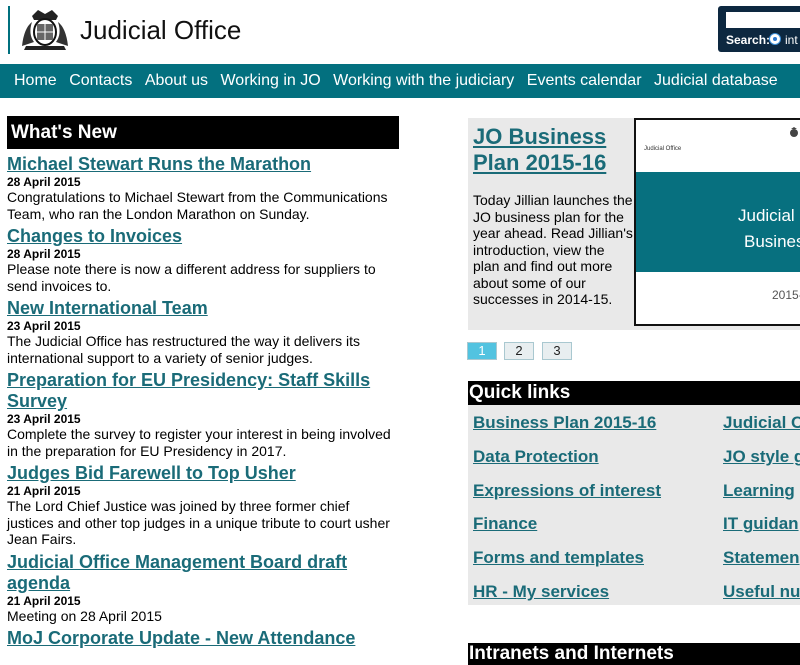  Describe the element at coordinates (775, 39) in the screenshot. I see `search-scope-radio` at that location.